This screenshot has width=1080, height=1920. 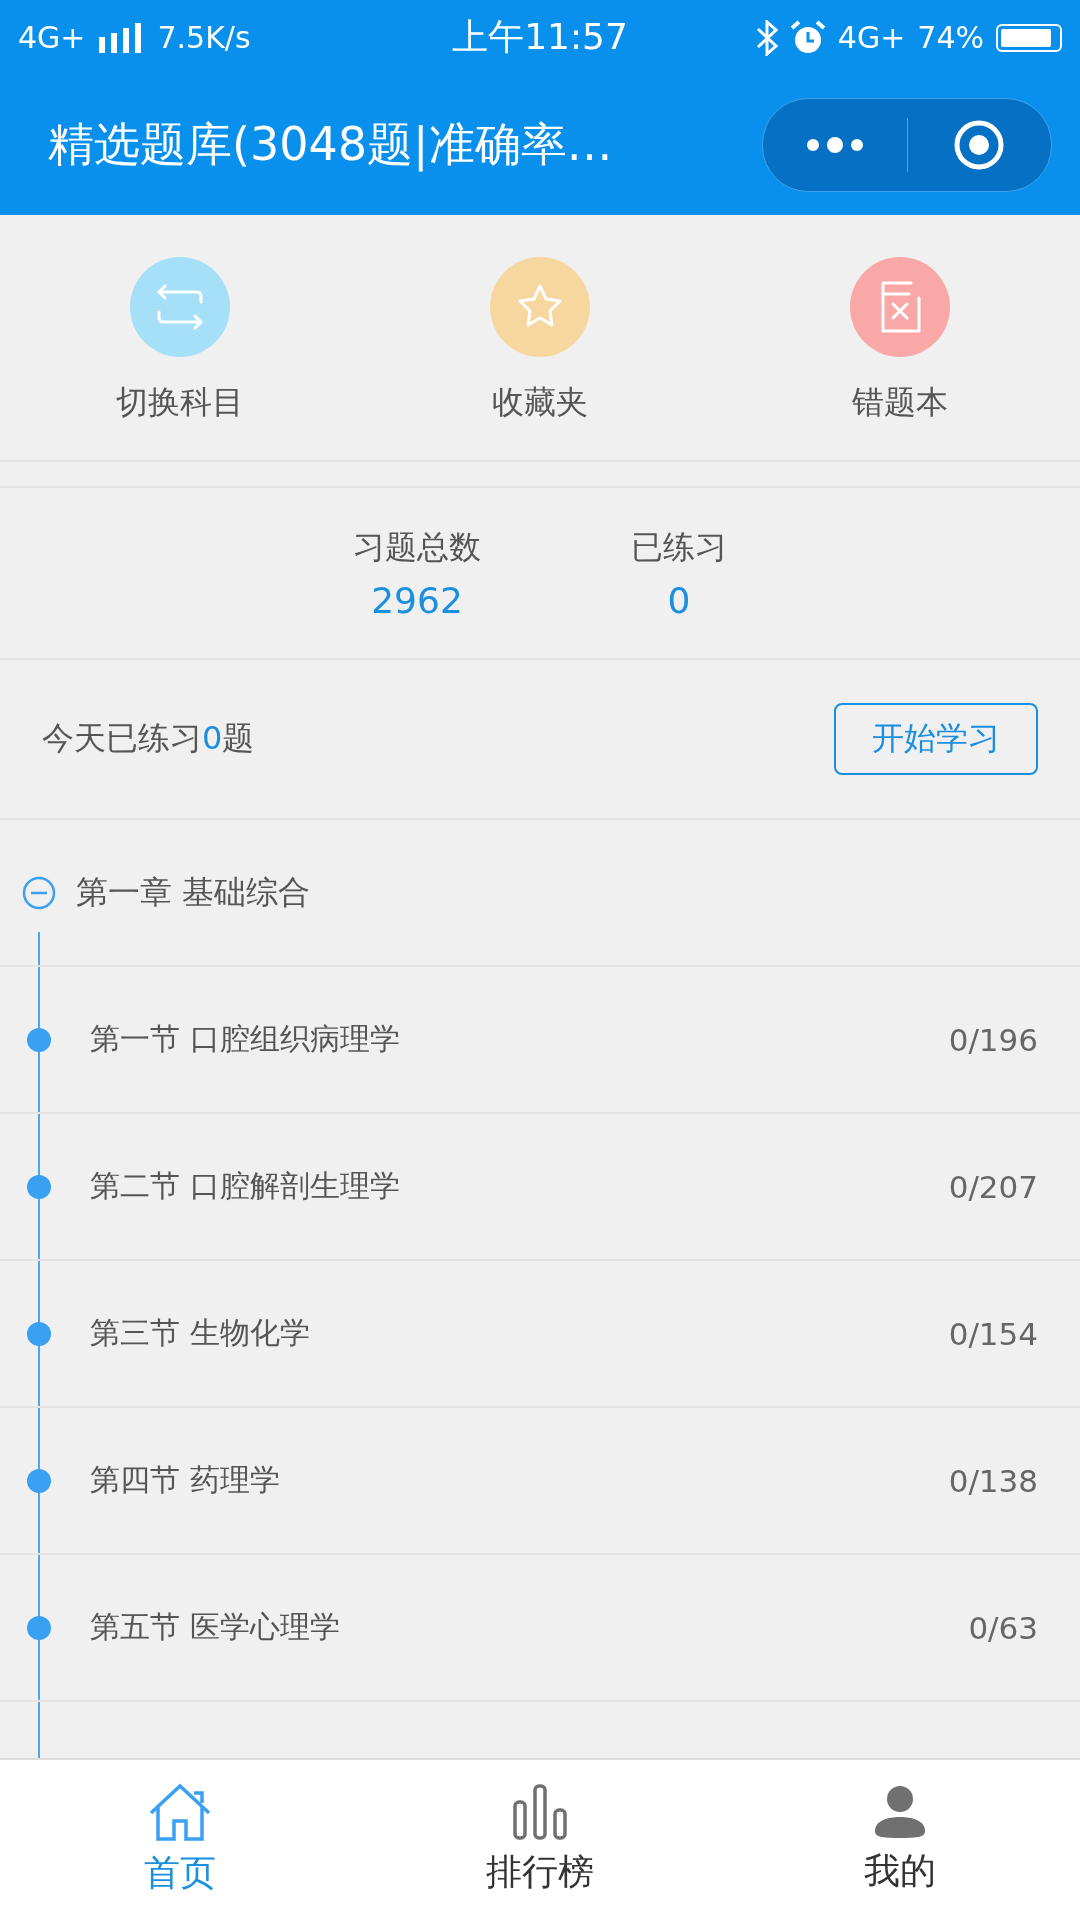 What do you see at coordinates (180, 1811) in the screenshot?
I see `home-icon` at bounding box center [180, 1811].